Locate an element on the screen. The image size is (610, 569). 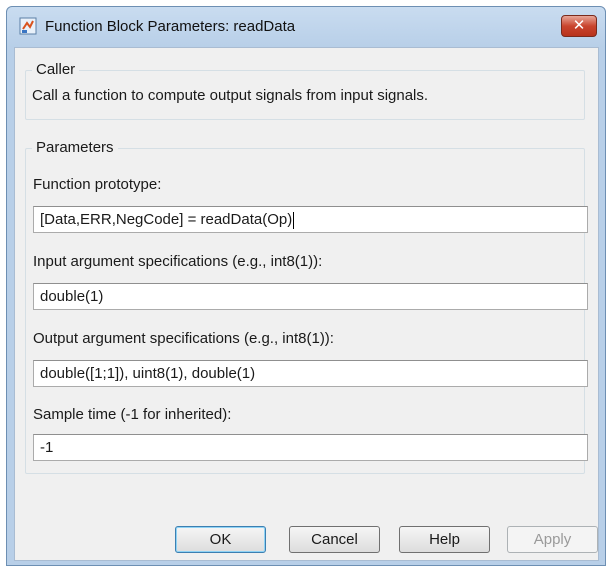
ok-button: OK is located at coordinates (220, 539).